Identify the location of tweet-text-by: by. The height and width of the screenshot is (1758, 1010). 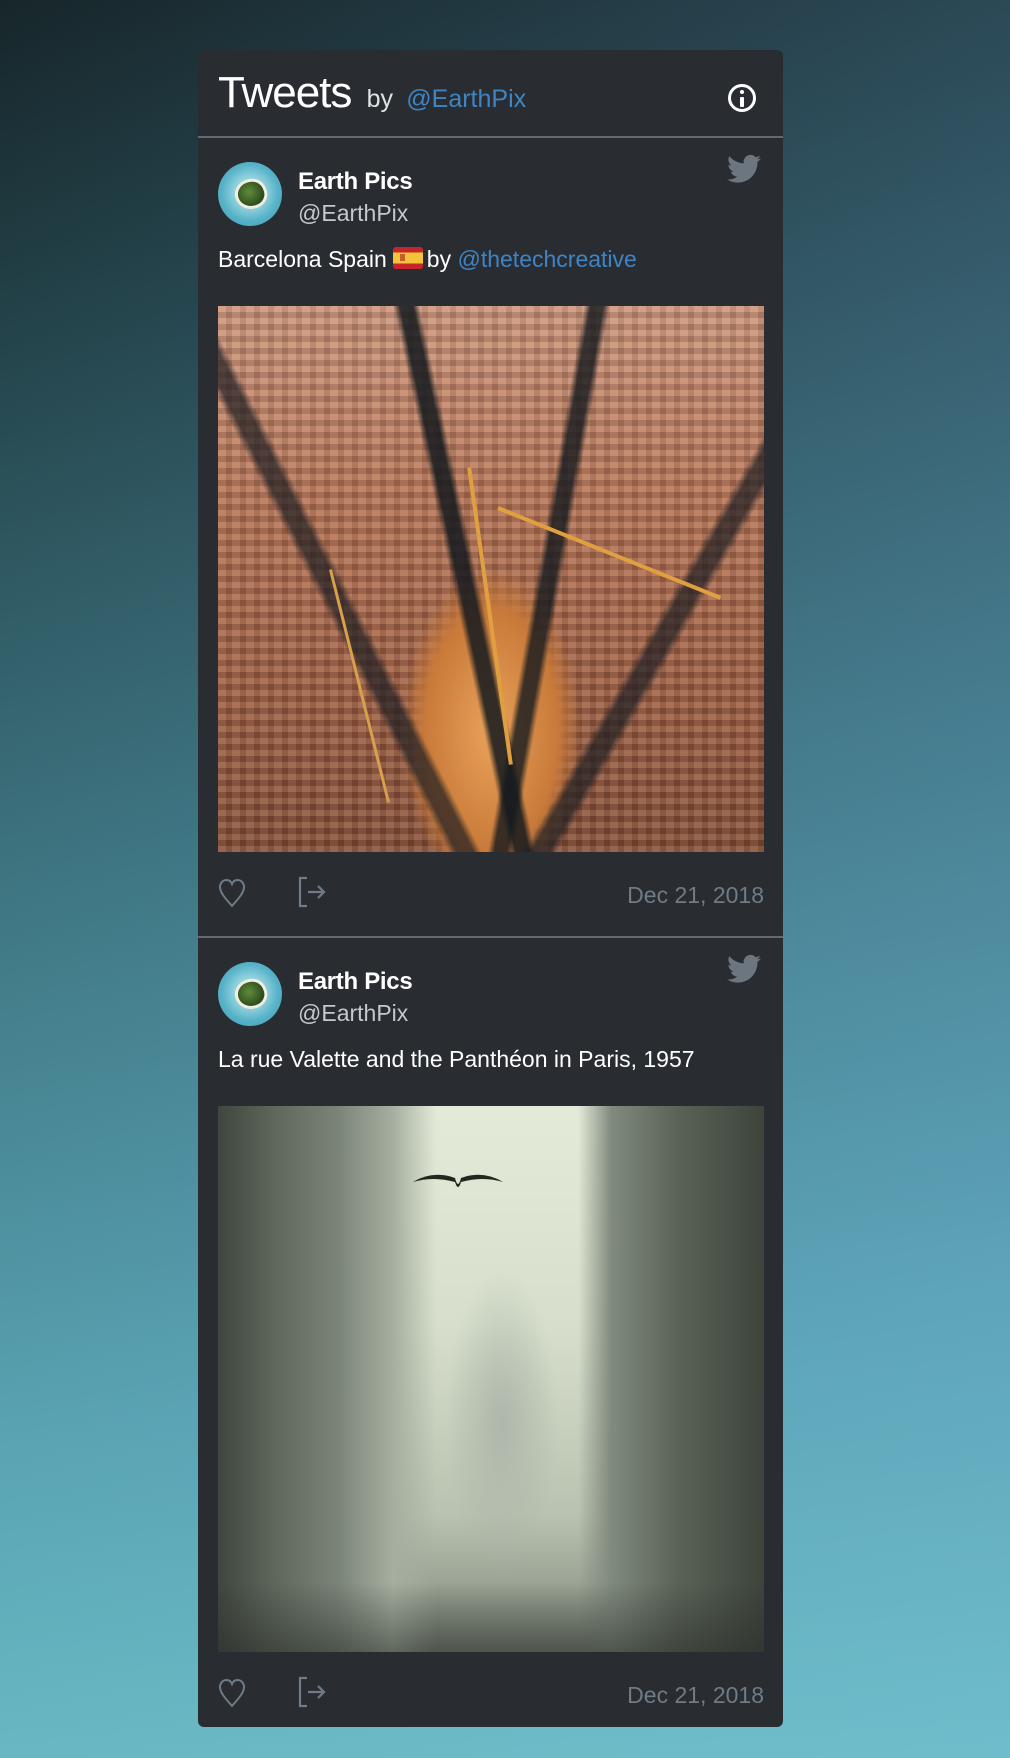
(439, 259).